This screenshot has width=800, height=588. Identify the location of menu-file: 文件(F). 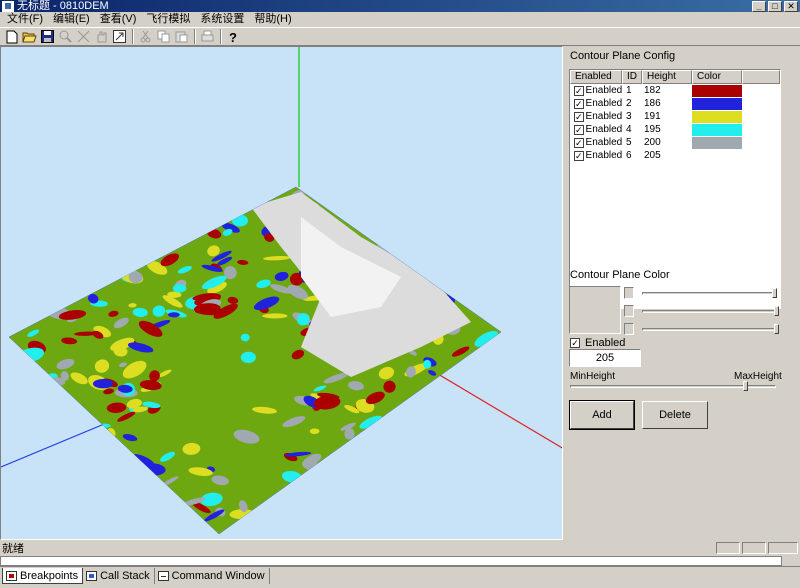
(25, 19).